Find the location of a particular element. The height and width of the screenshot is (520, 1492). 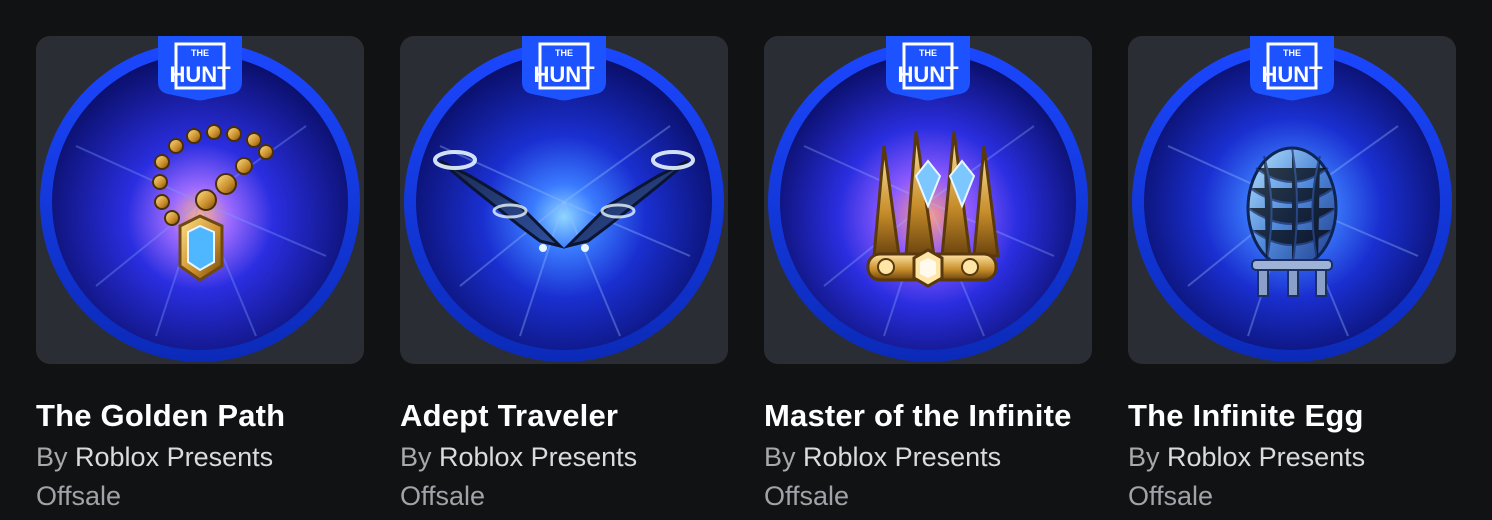

crown-icon: THE HUNT is located at coordinates (928, 199).